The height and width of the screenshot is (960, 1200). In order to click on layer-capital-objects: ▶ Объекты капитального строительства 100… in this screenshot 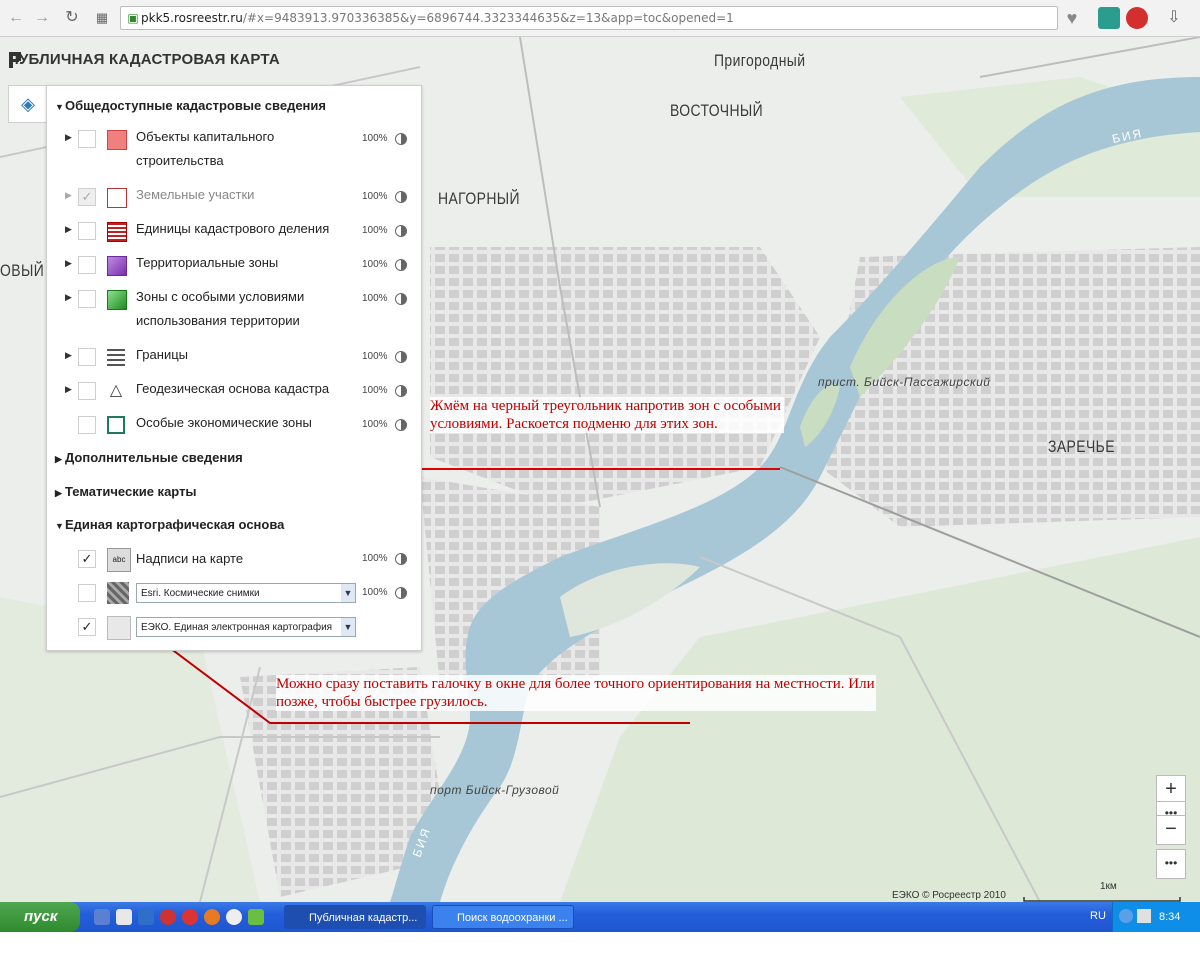, I will do `click(234, 152)`.